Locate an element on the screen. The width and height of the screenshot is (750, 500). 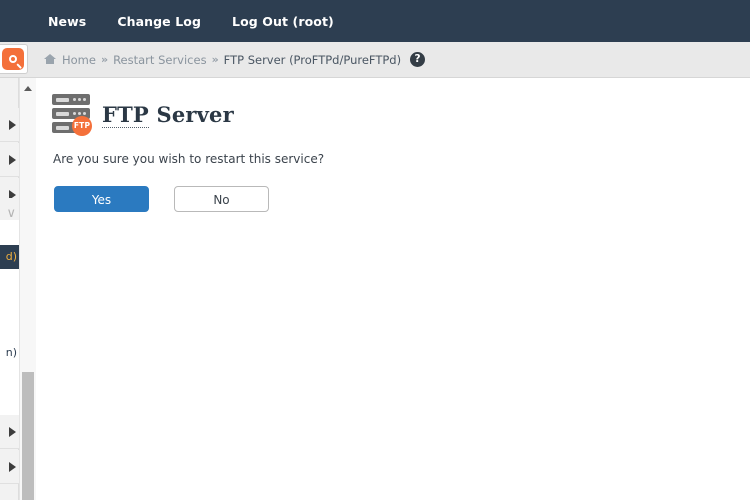
server-rack-unit is located at coordinates (71, 99).